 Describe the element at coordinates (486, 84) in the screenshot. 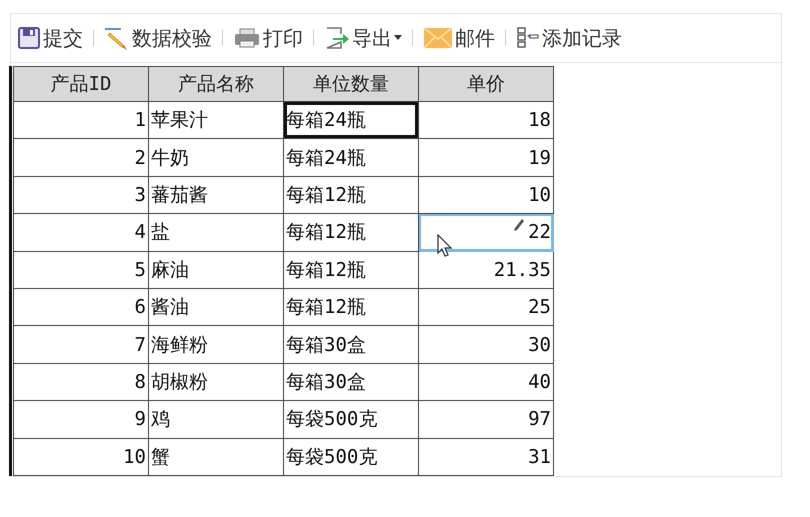

I see `column-header: 单价` at that location.